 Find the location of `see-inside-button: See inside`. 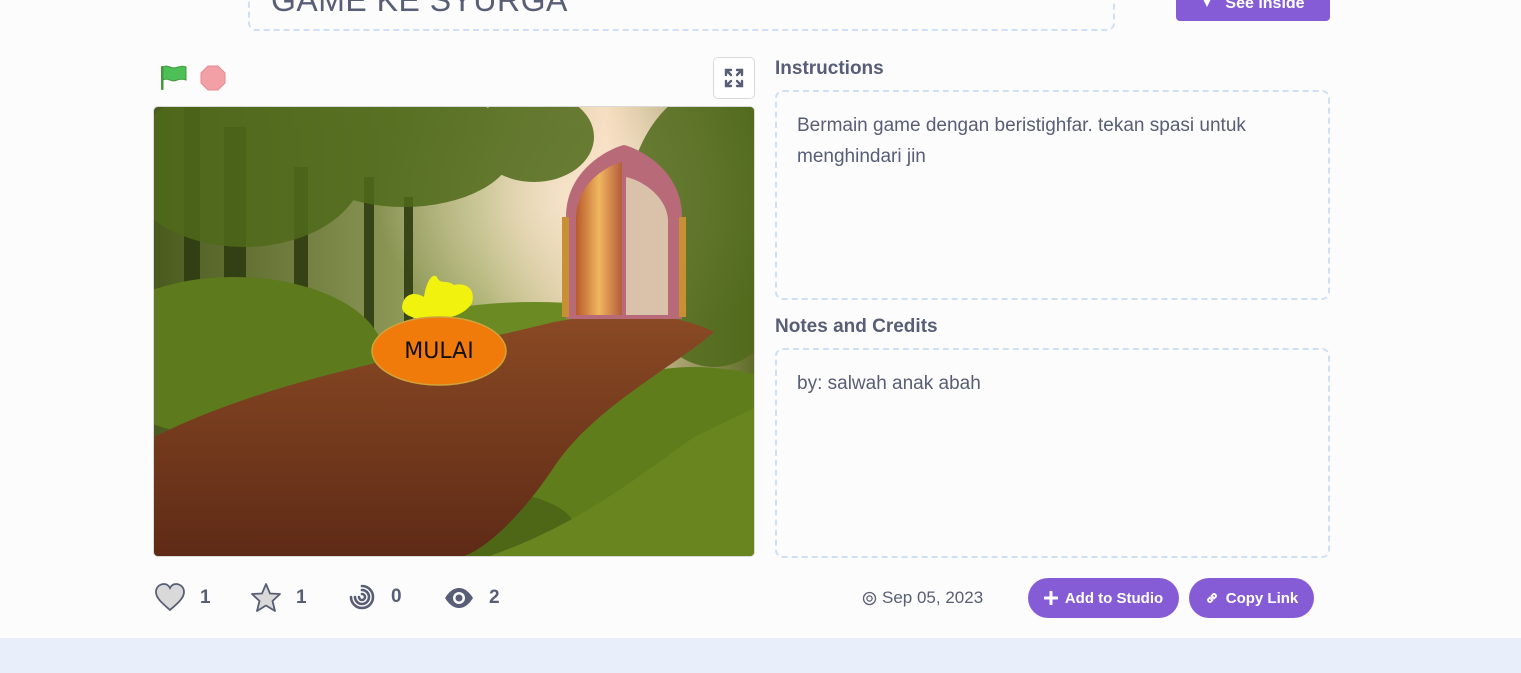

see-inside-button: See inside is located at coordinates (1253, 10).